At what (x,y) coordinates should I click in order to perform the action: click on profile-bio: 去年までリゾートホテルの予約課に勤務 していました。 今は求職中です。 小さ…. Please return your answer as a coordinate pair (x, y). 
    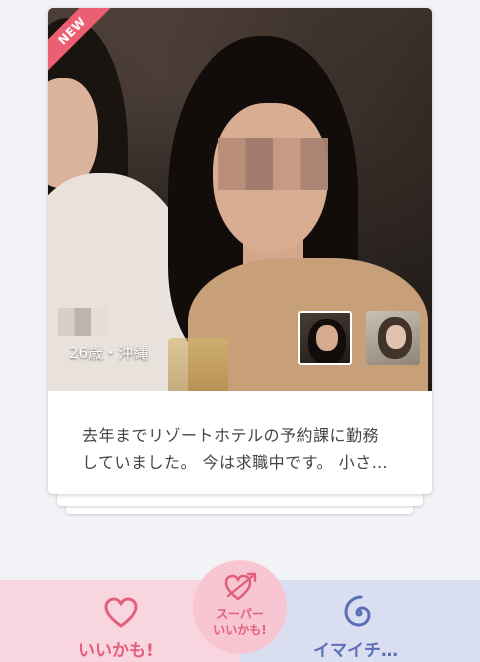
    Looking at the image, I should click on (235, 449).